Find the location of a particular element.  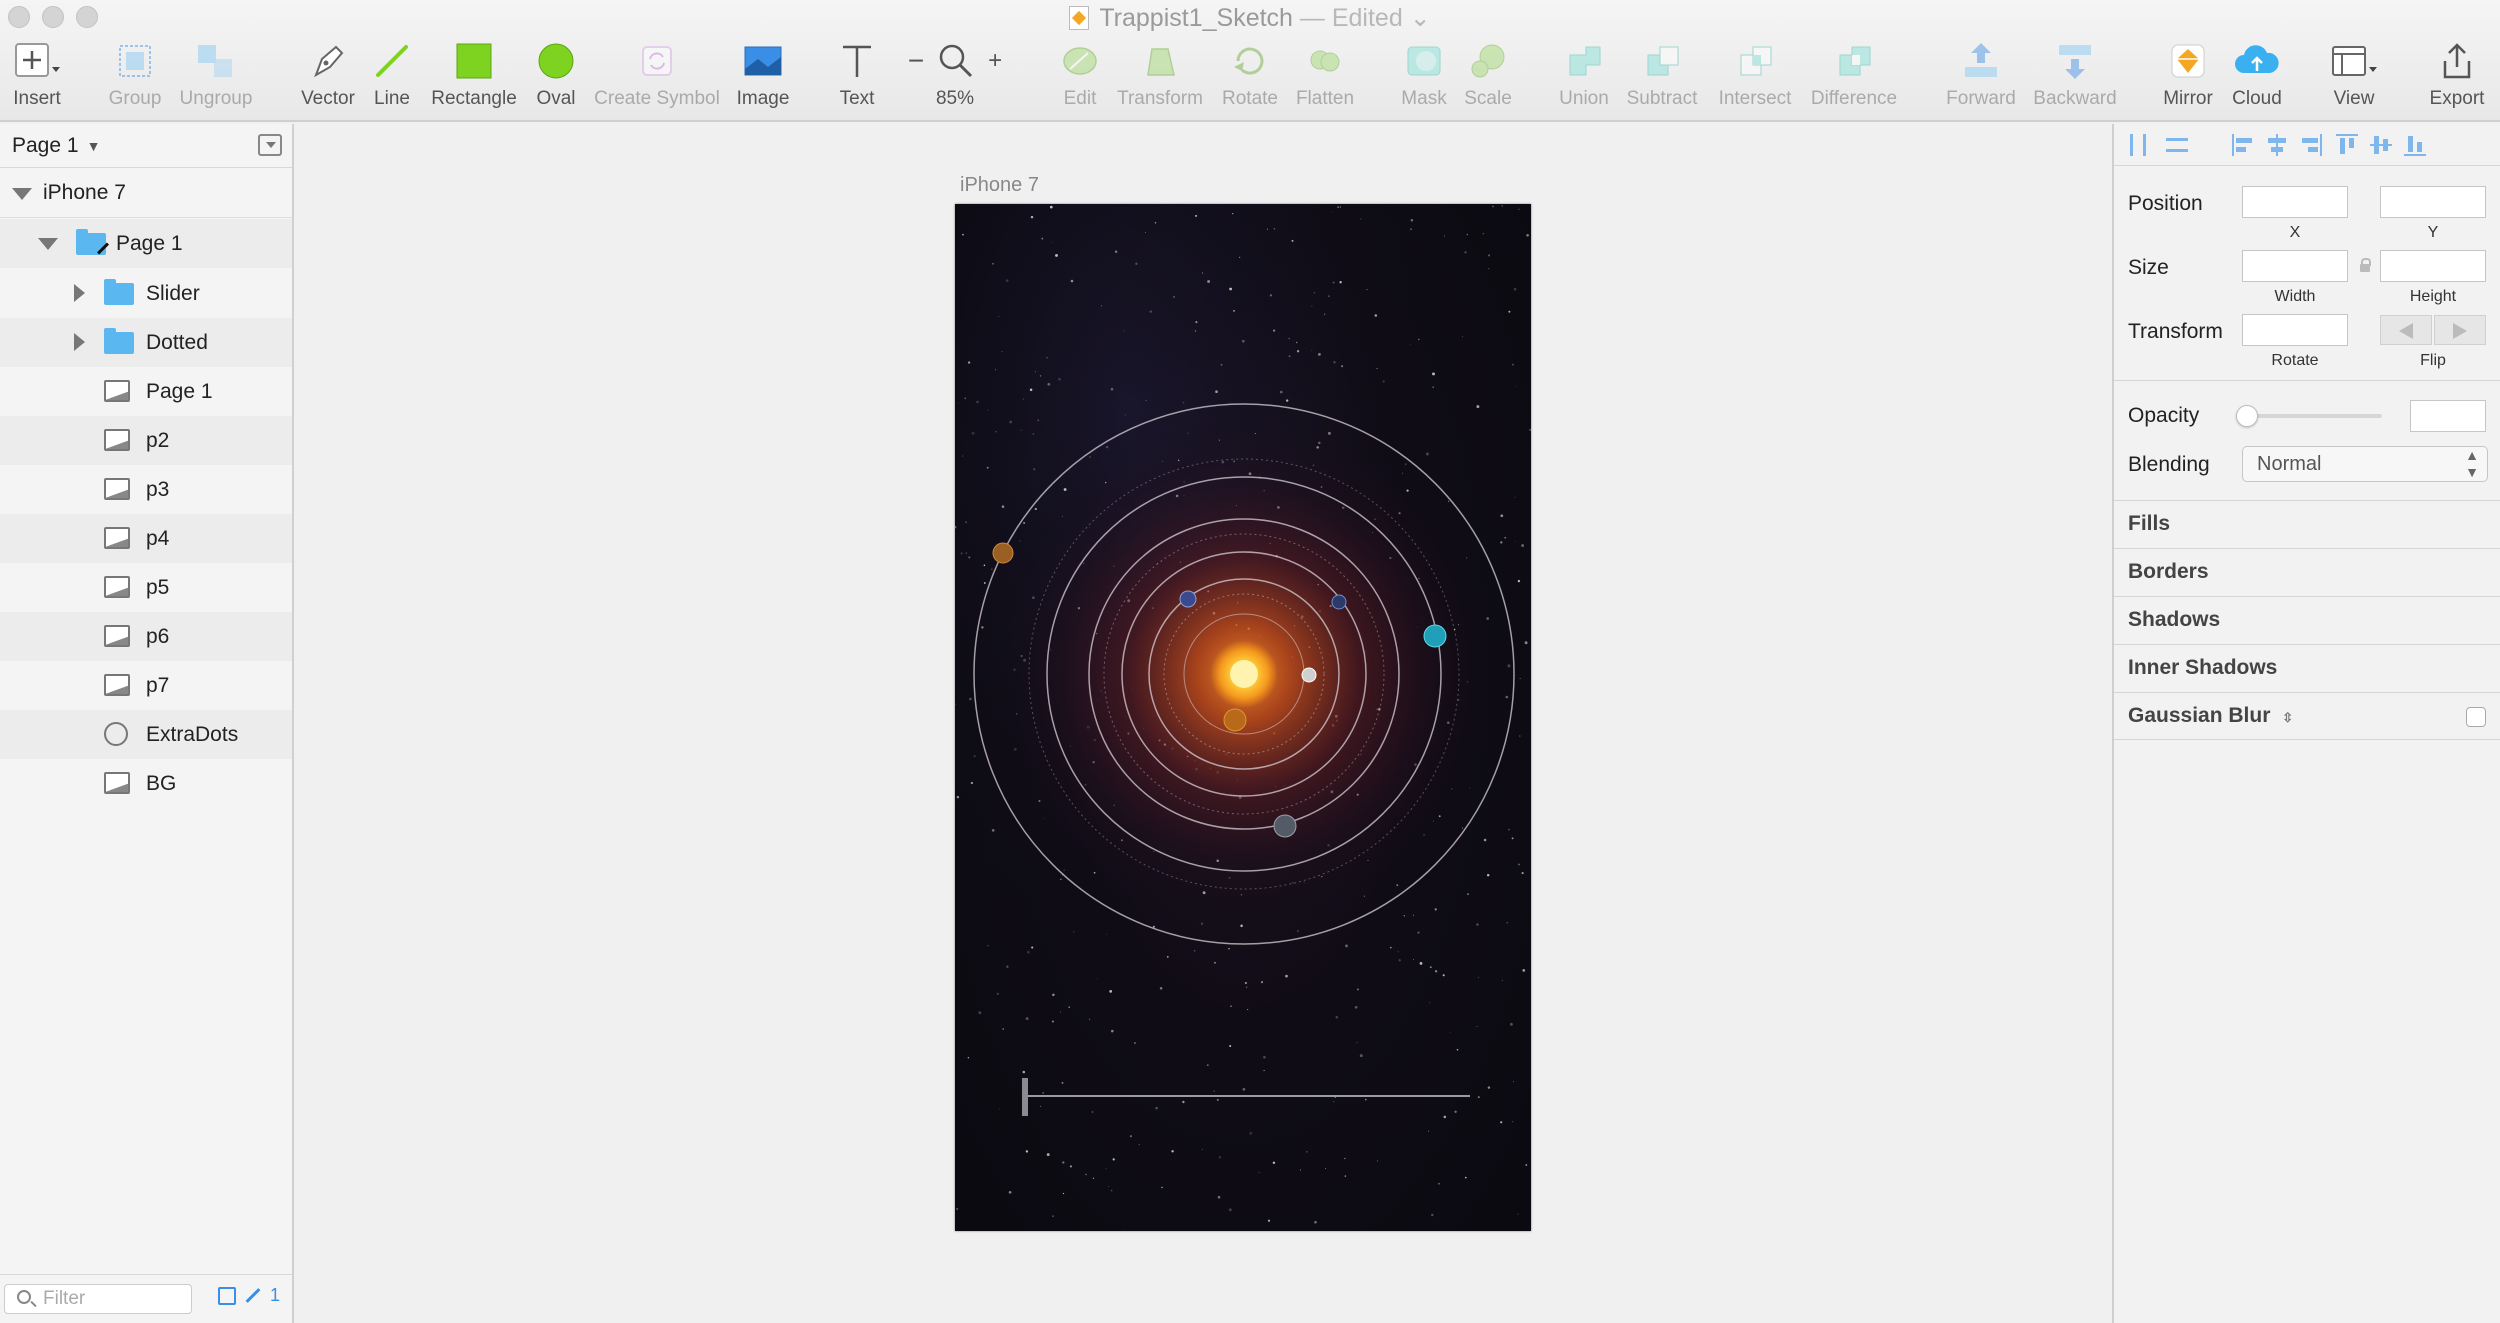

align-left-icon is located at coordinates (2243, 145).